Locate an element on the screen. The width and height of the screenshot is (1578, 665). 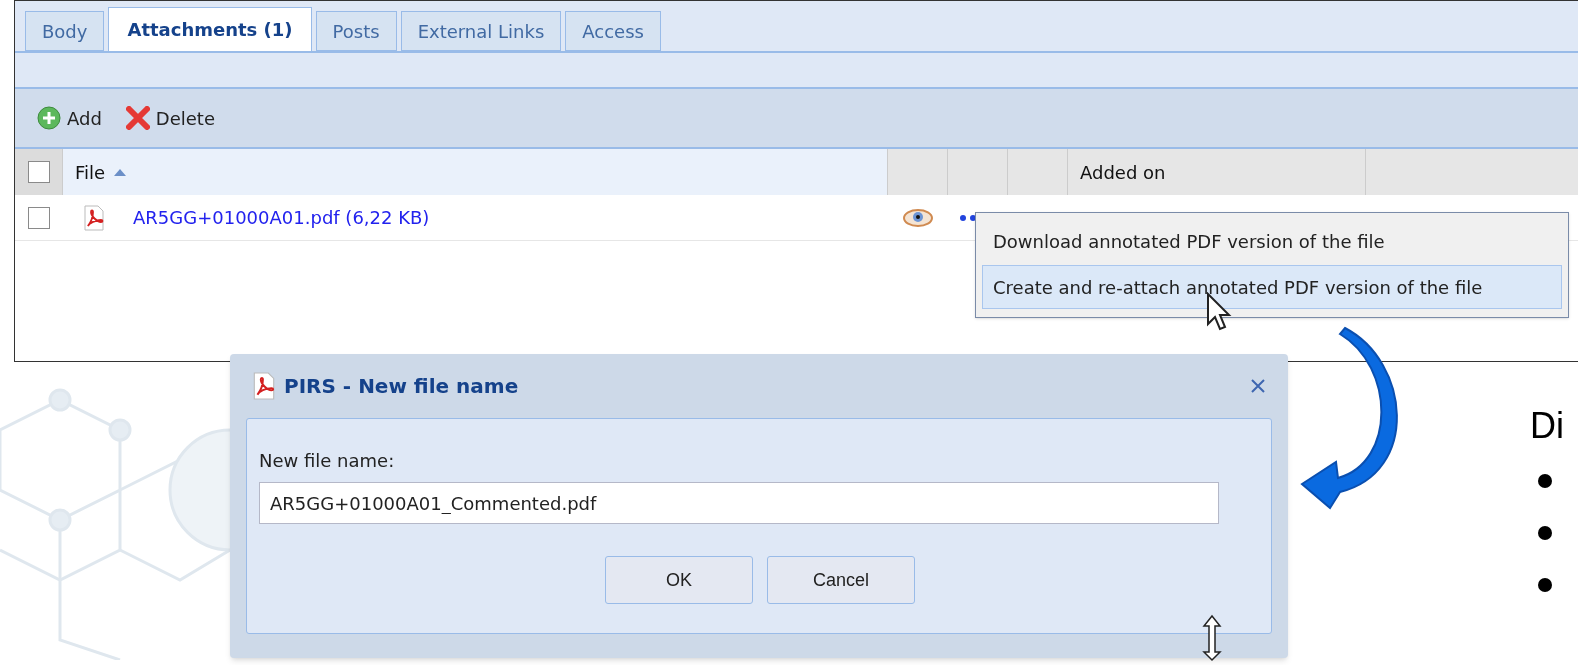
dialog-title: PIRS - New file name is located at coordinates (401, 386).